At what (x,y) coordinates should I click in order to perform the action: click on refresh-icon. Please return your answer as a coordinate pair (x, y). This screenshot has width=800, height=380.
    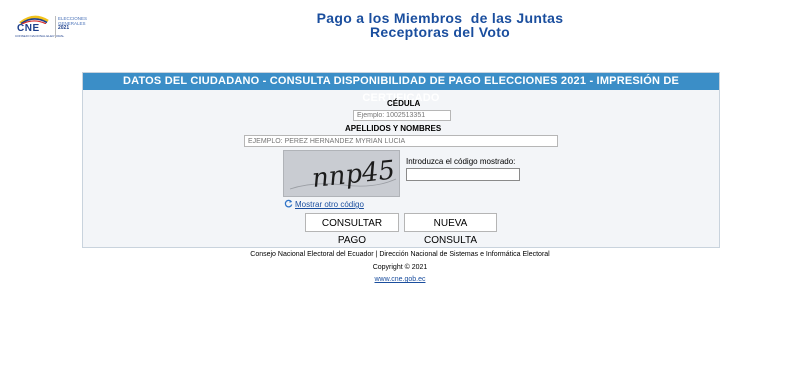
    Looking at the image, I should click on (288, 203).